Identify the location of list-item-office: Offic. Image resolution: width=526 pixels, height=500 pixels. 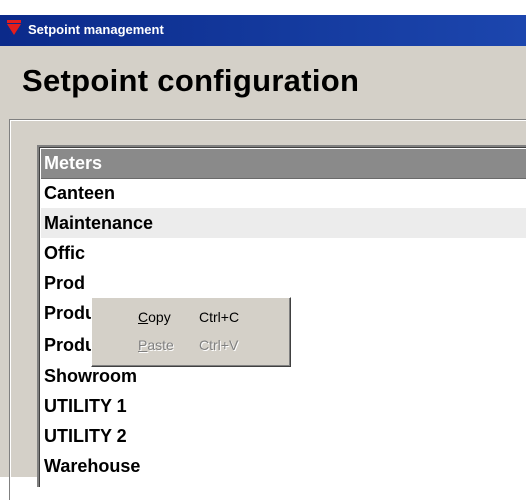
(283, 253).